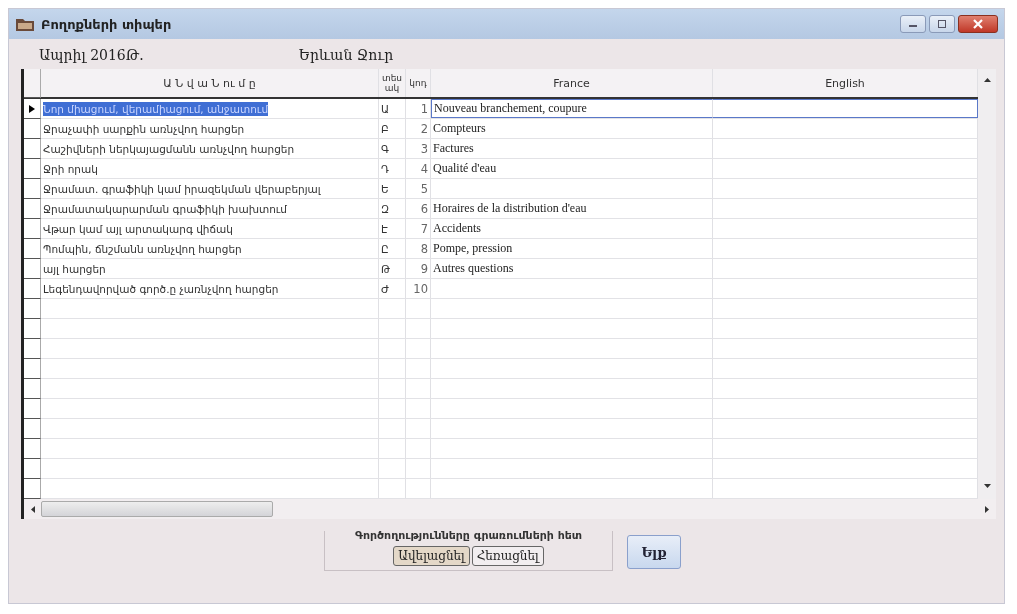 The height and width of the screenshot is (614, 1017). Describe the element at coordinates (91, 55) in the screenshot. I see `period-label: Ապրիլ 2016Թ.` at that location.